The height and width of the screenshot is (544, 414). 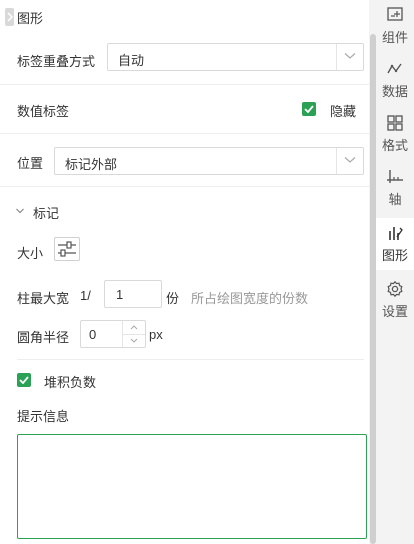 I want to click on chevron-right-icon, so click(x=9, y=17).